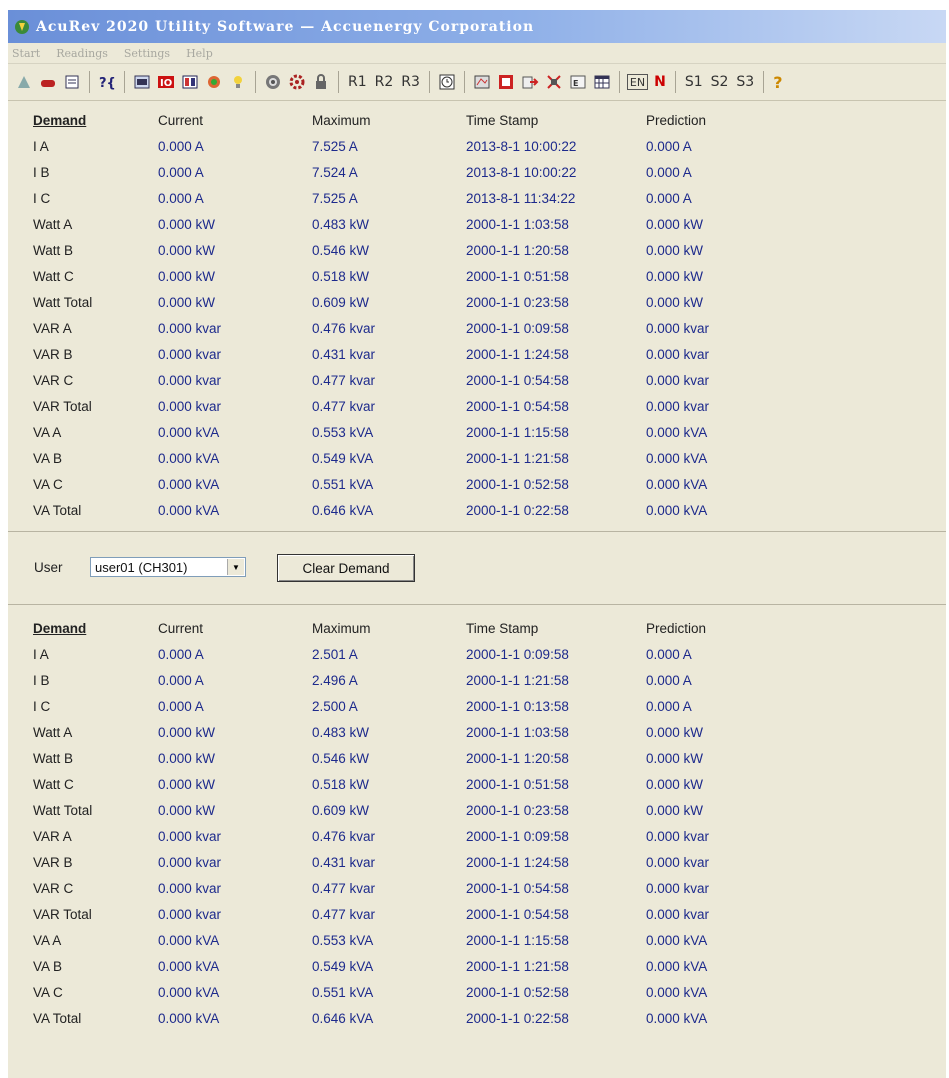  What do you see at coordinates (694, 82) in the screenshot?
I see `s1-button: S1` at bounding box center [694, 82].